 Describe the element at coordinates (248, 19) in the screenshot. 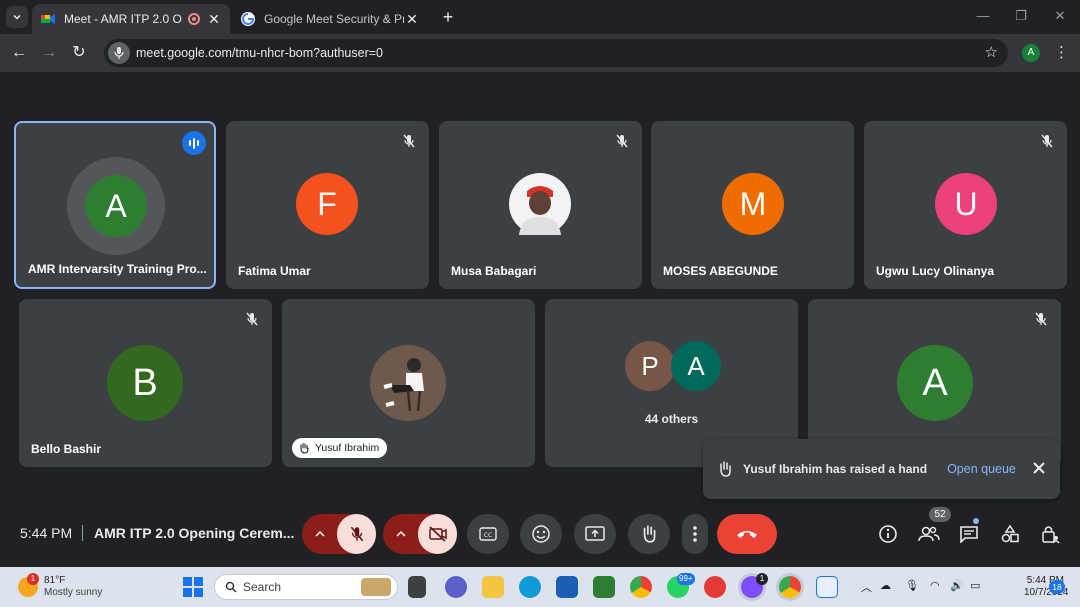

I see `google-favicon-icon` at that location.